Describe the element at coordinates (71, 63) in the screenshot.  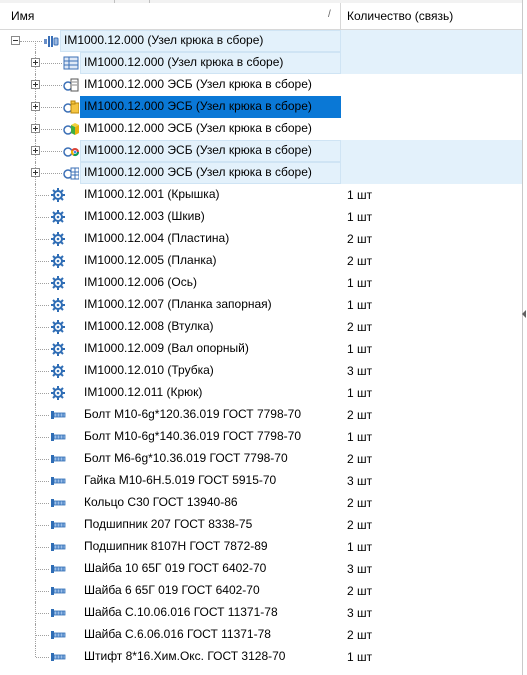
I see `table-icon` at that location.